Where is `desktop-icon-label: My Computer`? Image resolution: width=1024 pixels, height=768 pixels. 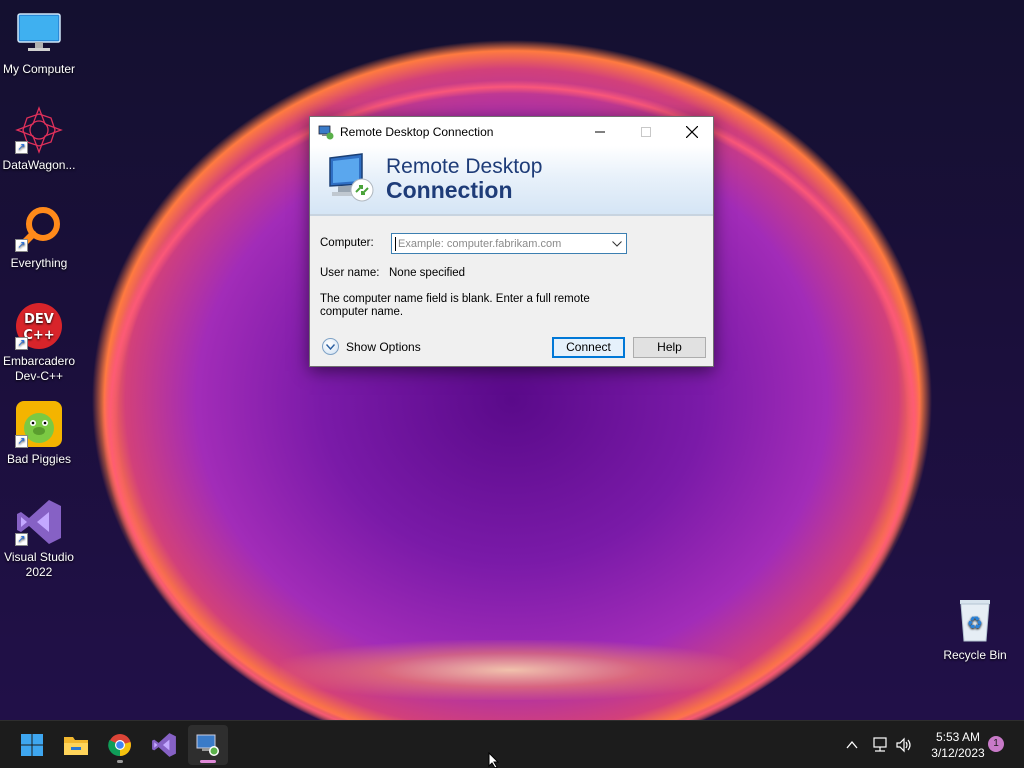
desktop-icon-label: My Computer is located at coordinates (39, 69).